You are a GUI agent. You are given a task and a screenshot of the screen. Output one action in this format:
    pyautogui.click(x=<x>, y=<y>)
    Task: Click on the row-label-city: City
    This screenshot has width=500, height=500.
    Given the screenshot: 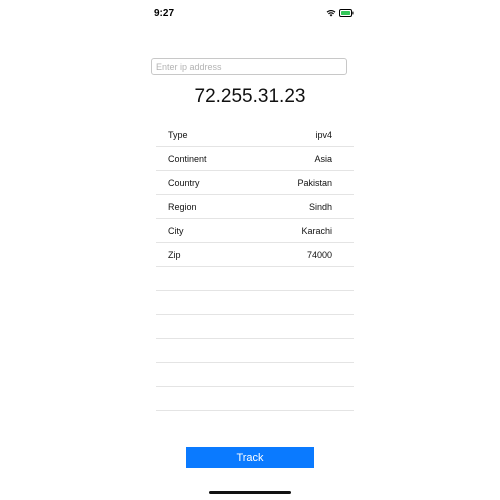 What is the action you would take?
    pyautogui.click(x=176, y=231)
    